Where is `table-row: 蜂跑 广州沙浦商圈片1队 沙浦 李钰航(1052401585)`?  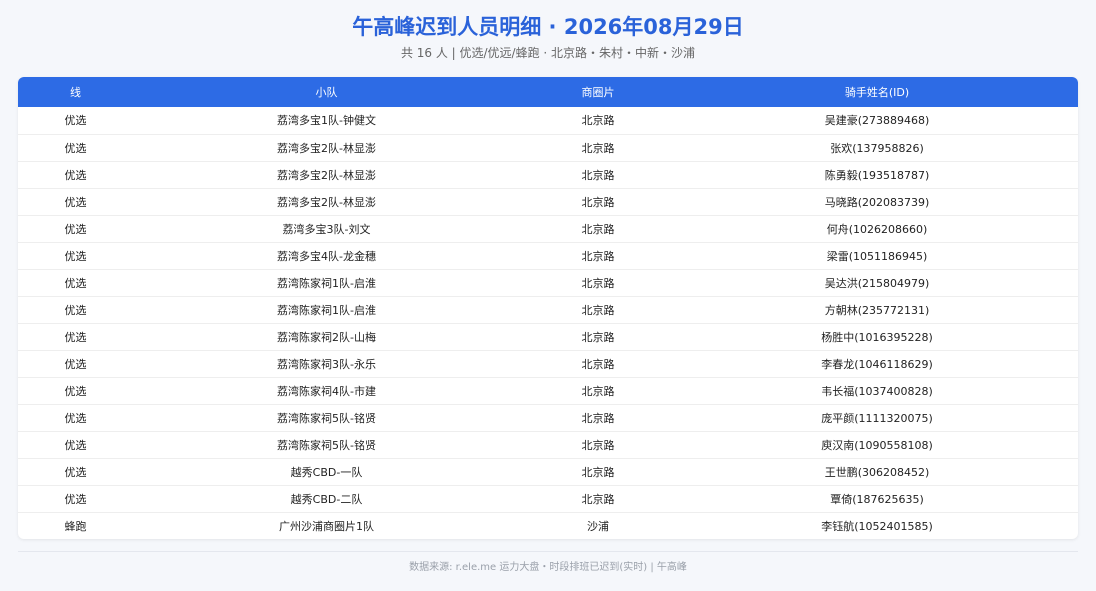 table-row: 蜂跑 广州沙浦商圈片1队 沙浦 李钰航(1052401585) is located at coordinates (548, 525).